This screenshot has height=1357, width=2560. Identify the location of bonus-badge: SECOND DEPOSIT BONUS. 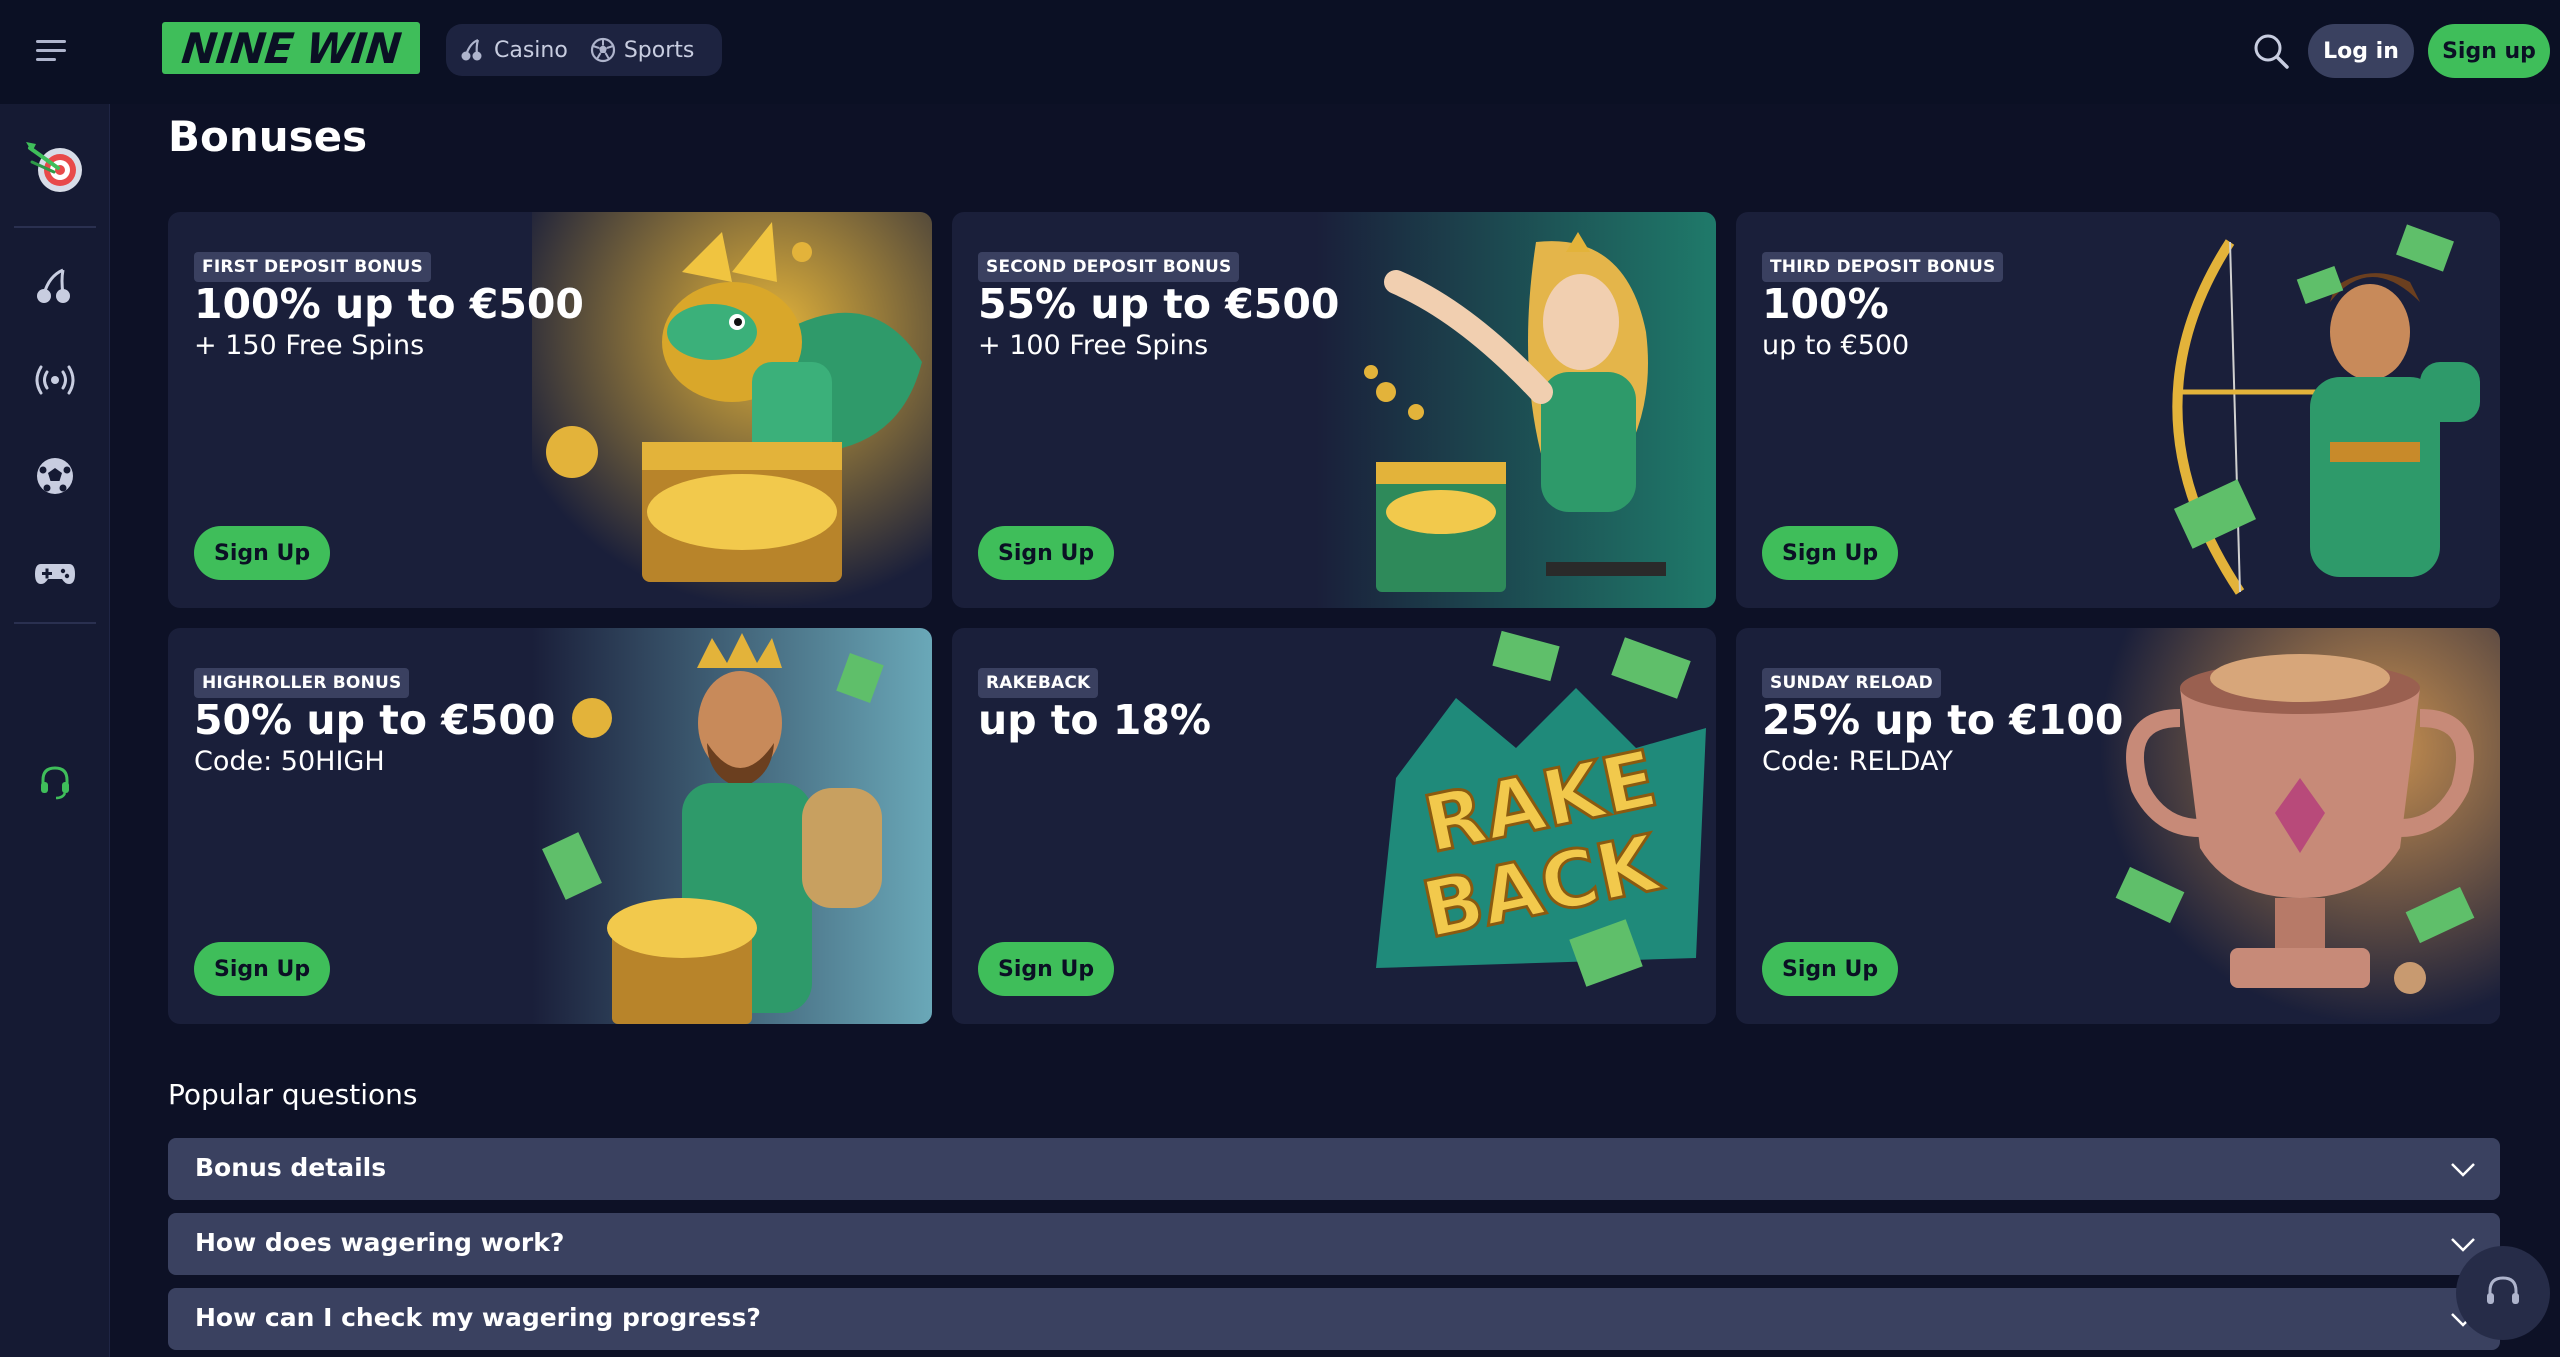
(1109, 267).